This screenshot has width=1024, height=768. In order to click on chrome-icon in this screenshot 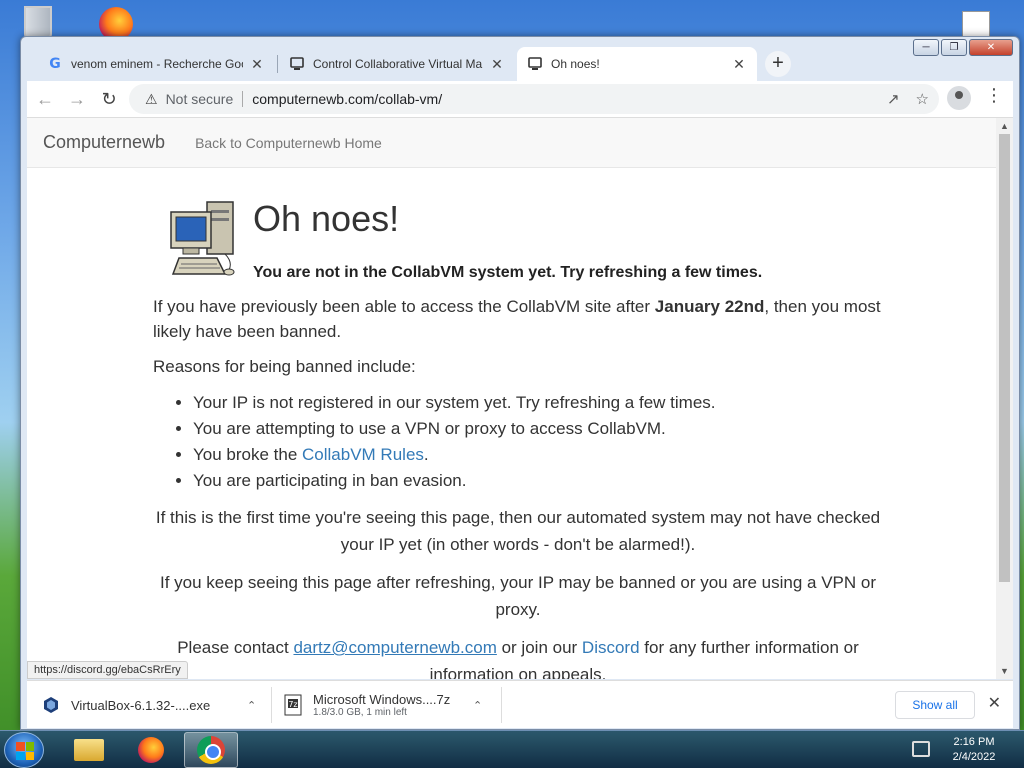, I will do `click(211, 750)`.